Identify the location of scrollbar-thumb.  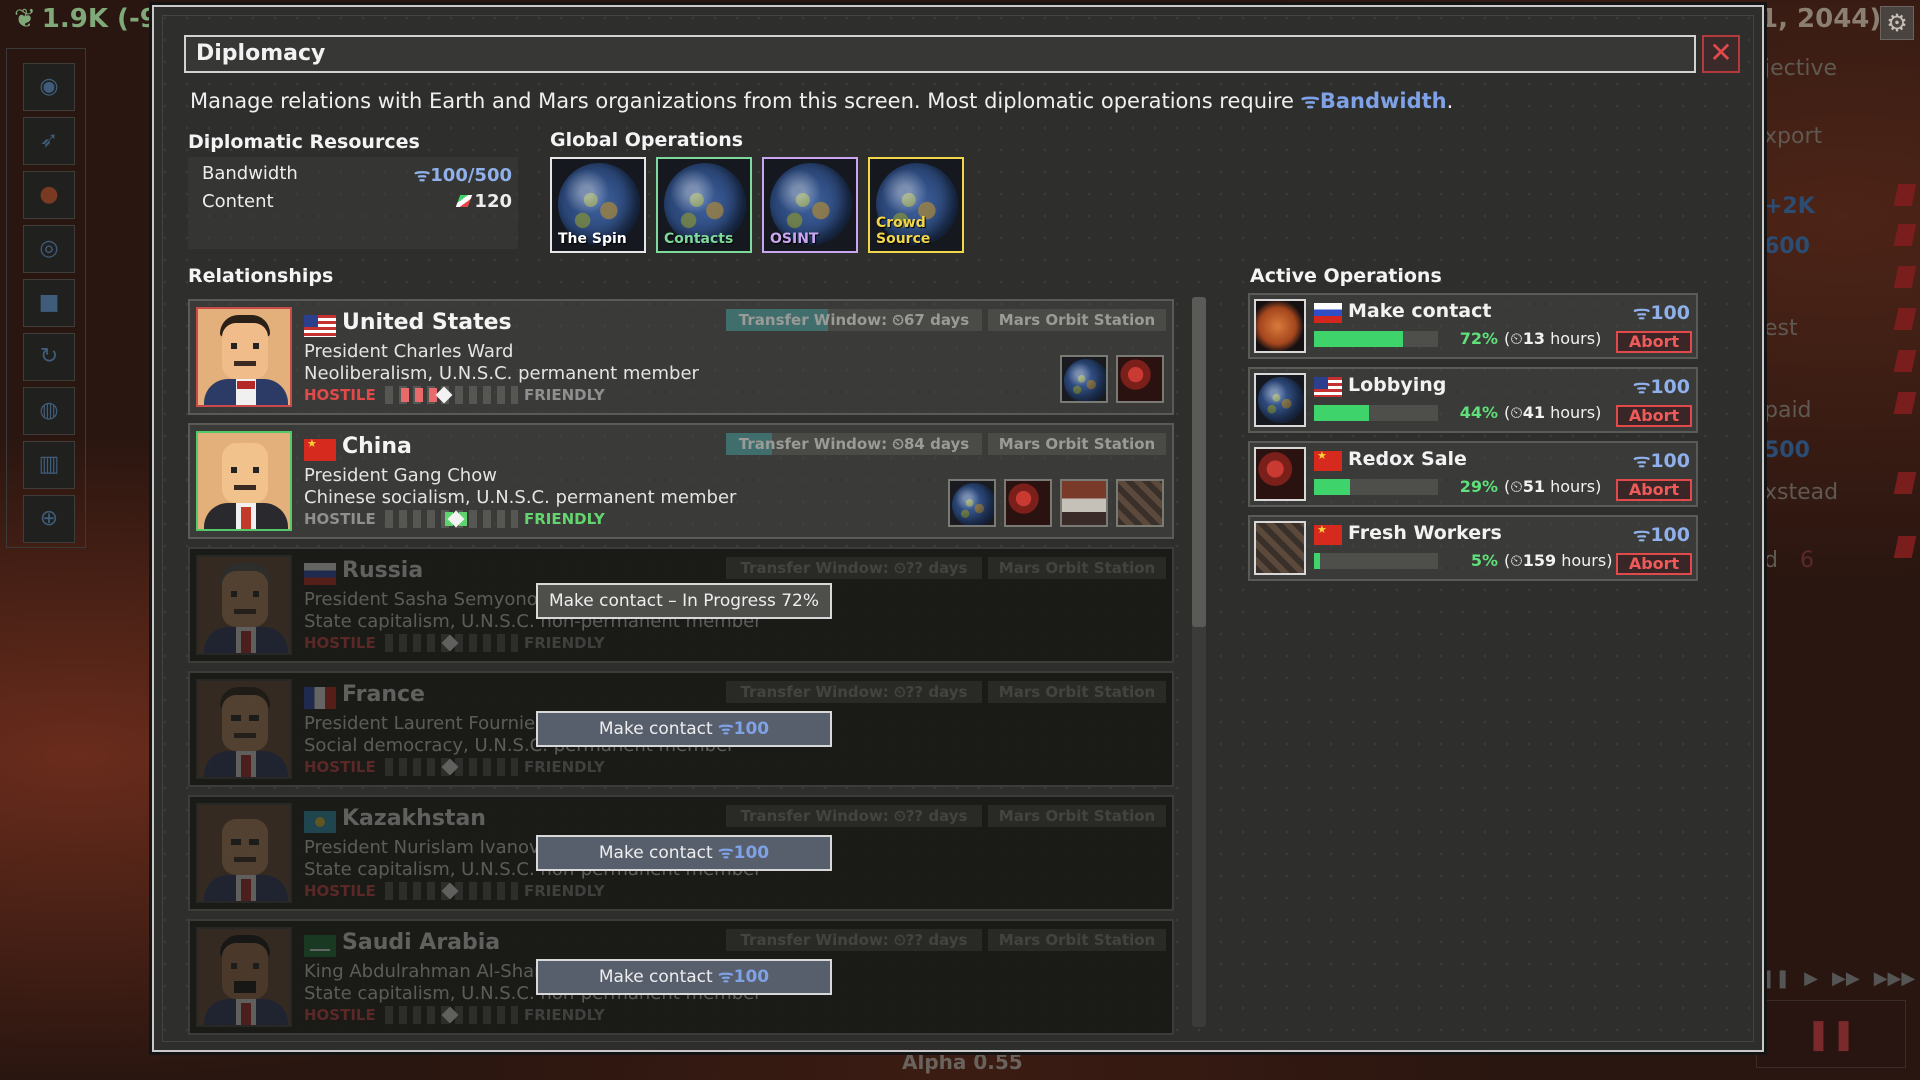
(1199, 462).